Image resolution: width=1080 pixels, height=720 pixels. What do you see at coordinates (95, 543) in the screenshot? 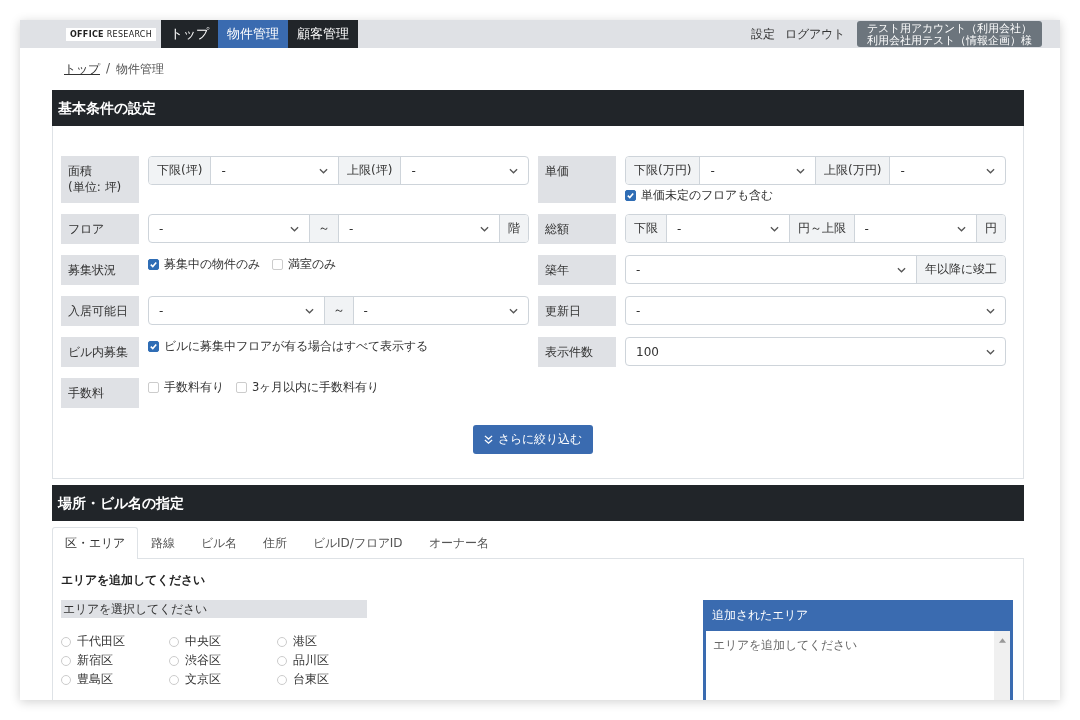
I see `tab: 区・エリア` at bounding box center [95, 543].